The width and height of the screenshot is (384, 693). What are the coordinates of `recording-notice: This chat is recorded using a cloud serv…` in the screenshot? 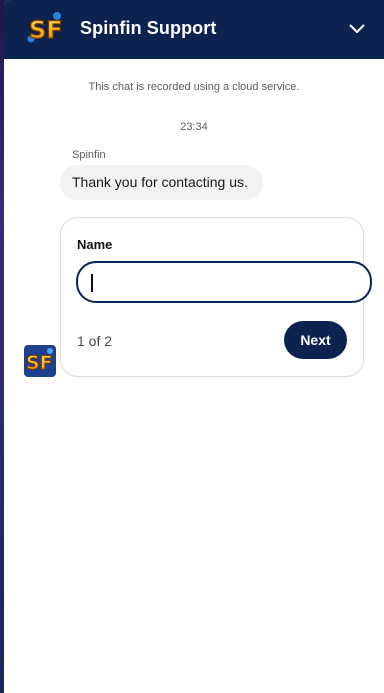 It's located at (194, 87).